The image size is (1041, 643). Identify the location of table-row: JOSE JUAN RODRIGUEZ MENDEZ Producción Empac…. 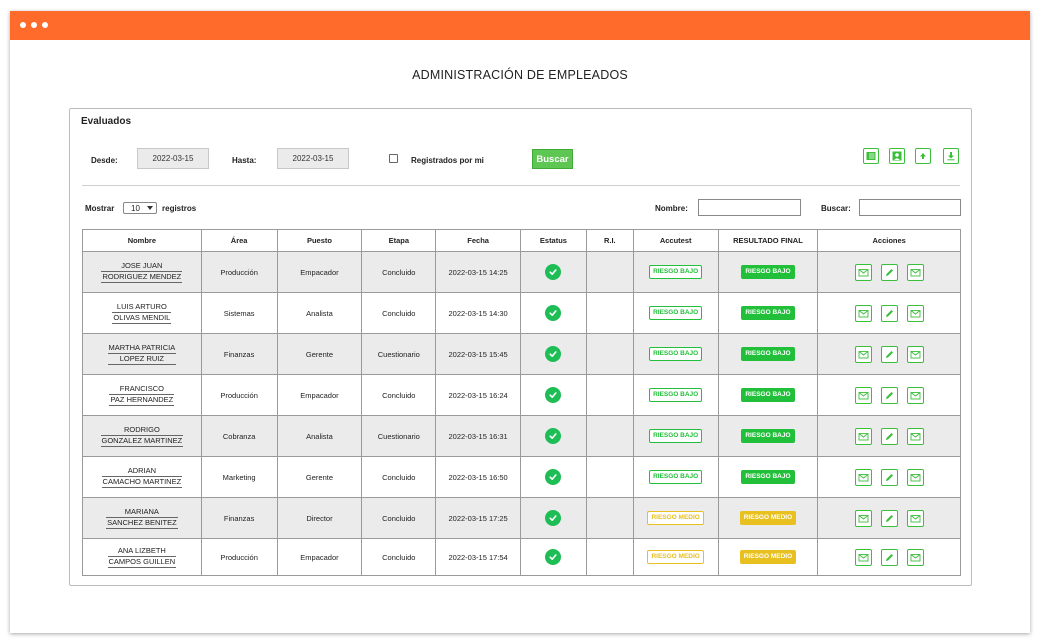
(521, 271).